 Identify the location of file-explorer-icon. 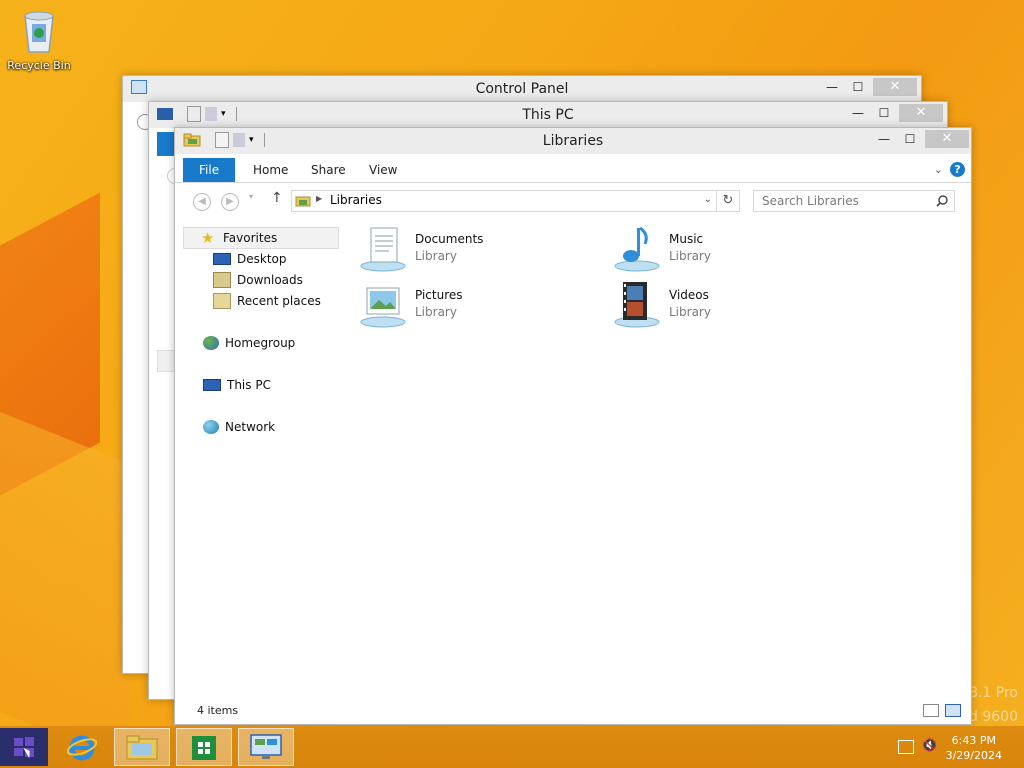
(142, 747).